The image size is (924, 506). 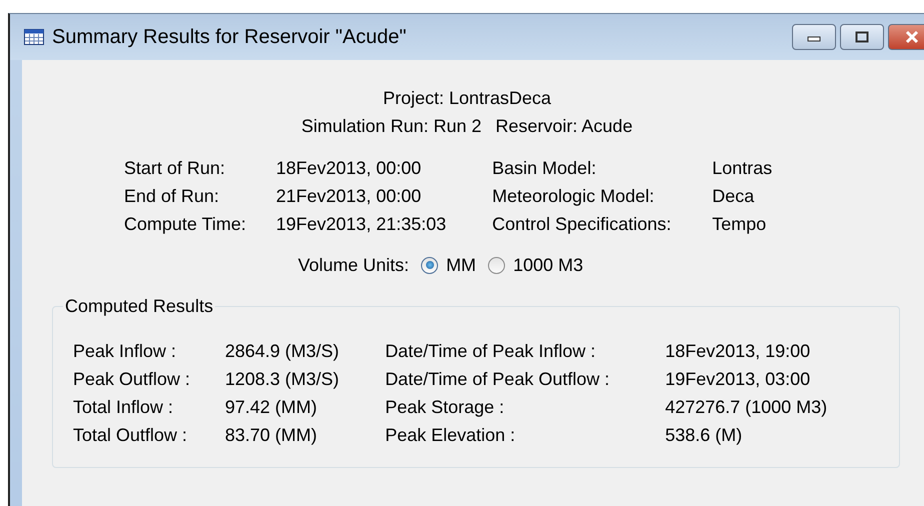 I want to click on info-value: 19Fev2013, 21:35:03, so click(x=361, y=224).